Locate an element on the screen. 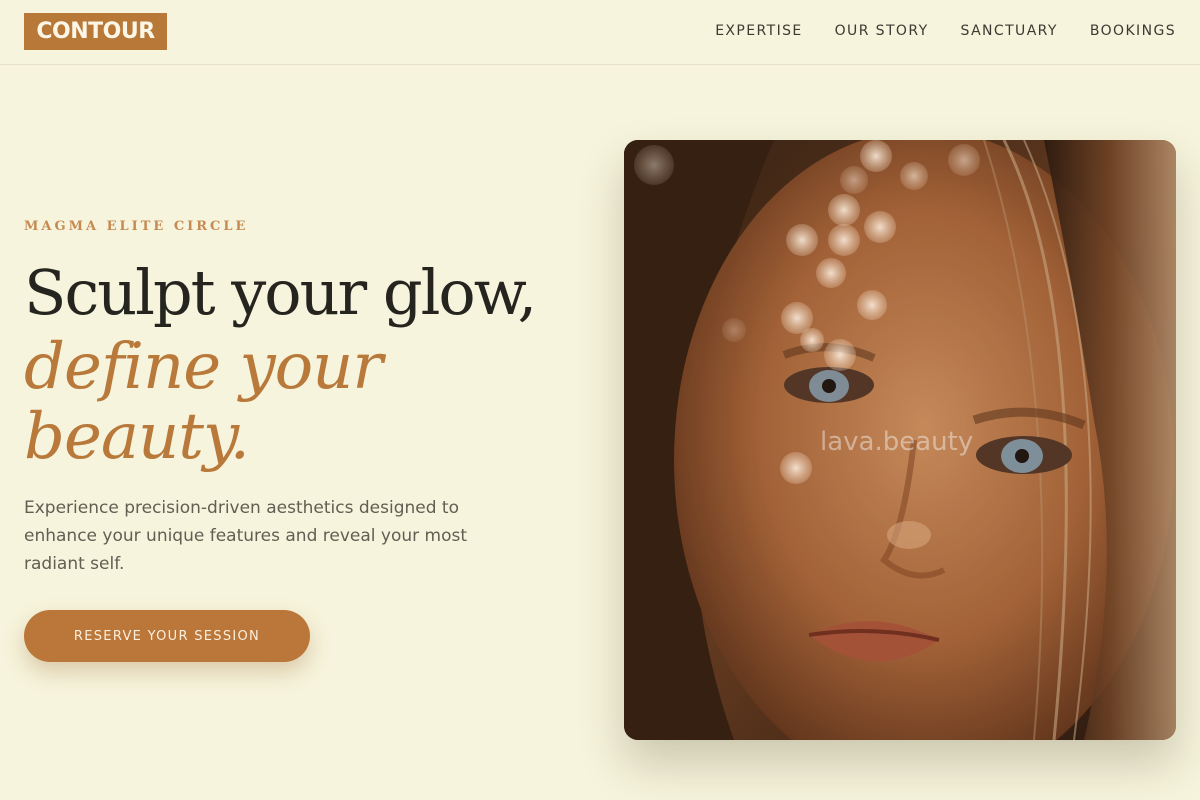 The image size is (1200, 800). nav-link-sanctuary: SANCTUARY is located at coordinates (1009, 31).